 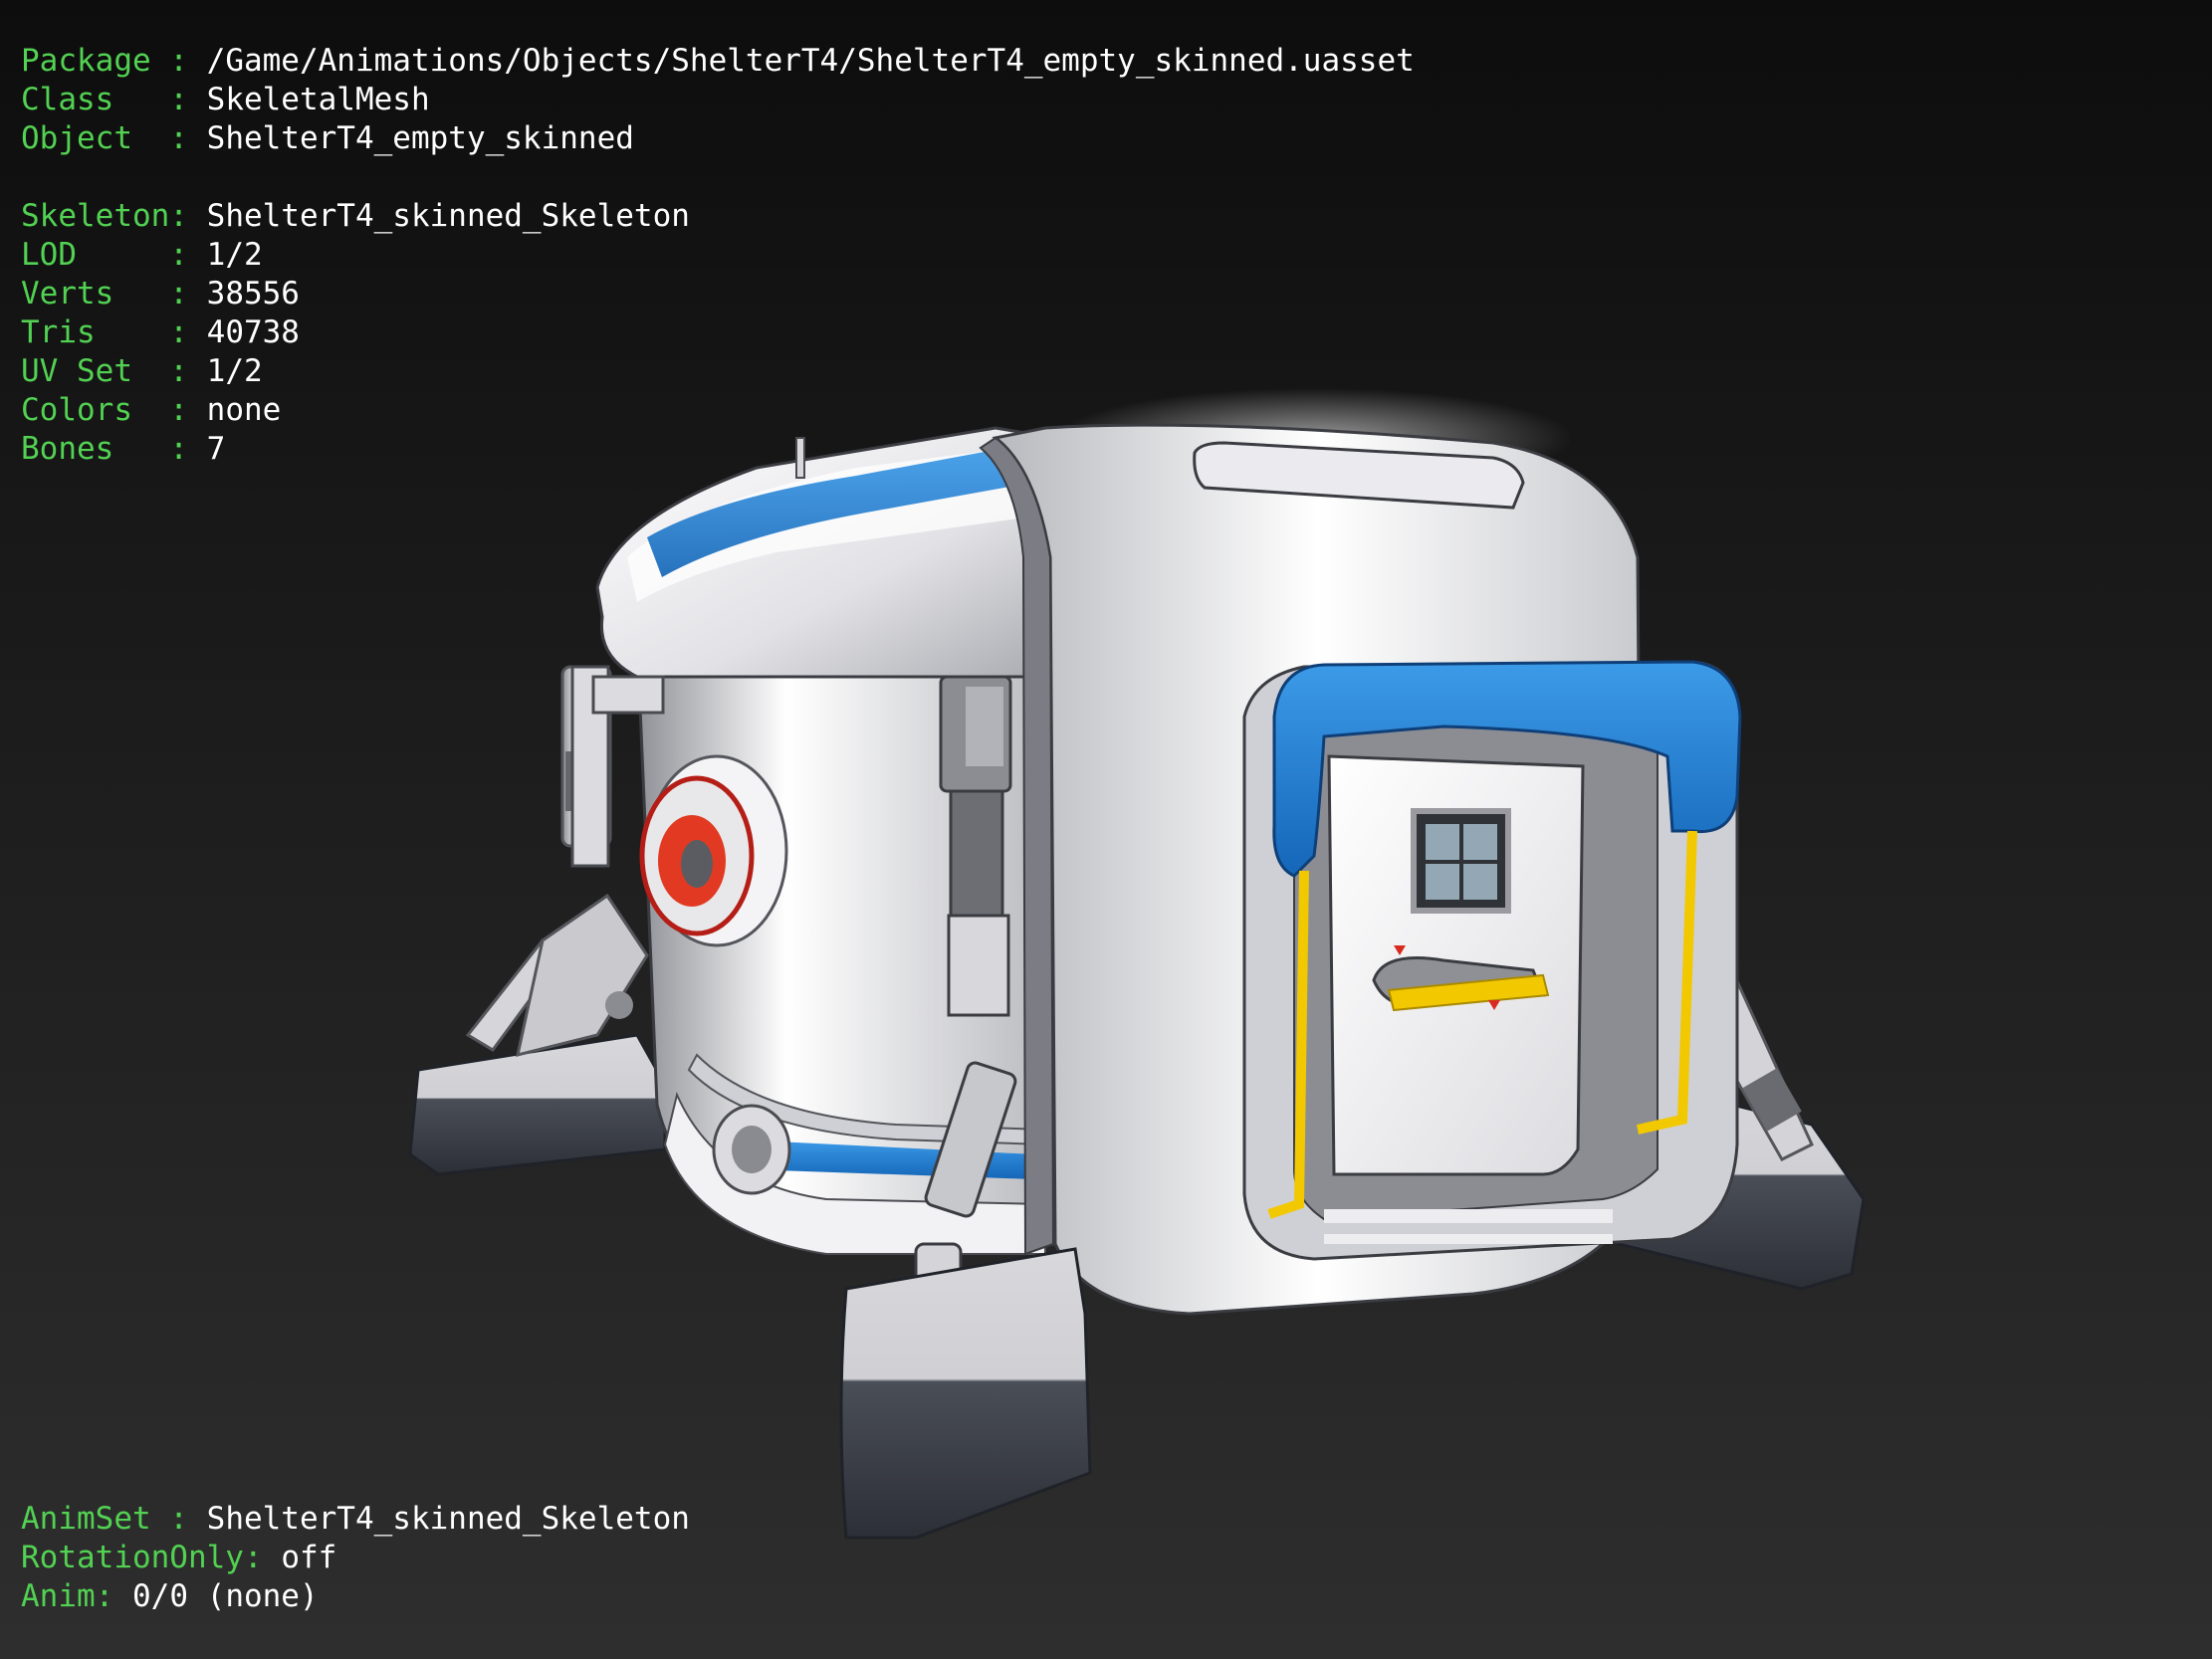 What do you see at coordinates (244, 410) in the screenshot?
I see `colors-value: none` at bounding box center [244, 410].